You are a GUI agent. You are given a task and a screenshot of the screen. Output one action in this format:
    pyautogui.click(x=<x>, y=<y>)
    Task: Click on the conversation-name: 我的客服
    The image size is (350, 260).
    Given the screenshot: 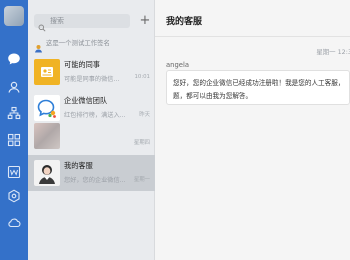 What is the action you would take?
    pyautogui.click(x=78, y=165)
    